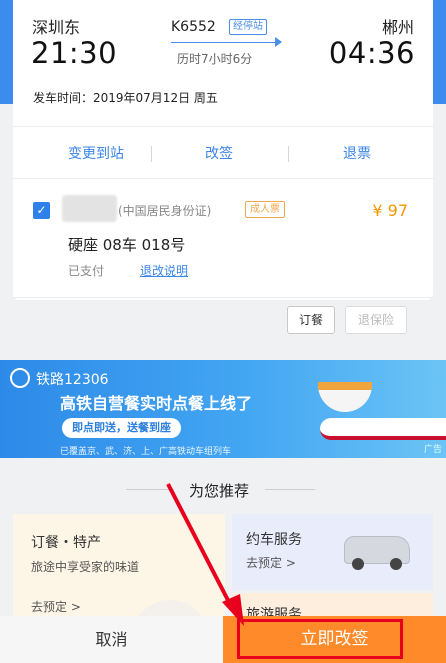 Image resolution: width=446 pixels, height=663 pixels. Describe the element at coordinates (311, 320) in the screenshot. I see `order-meal-button: 订餐` at that location.